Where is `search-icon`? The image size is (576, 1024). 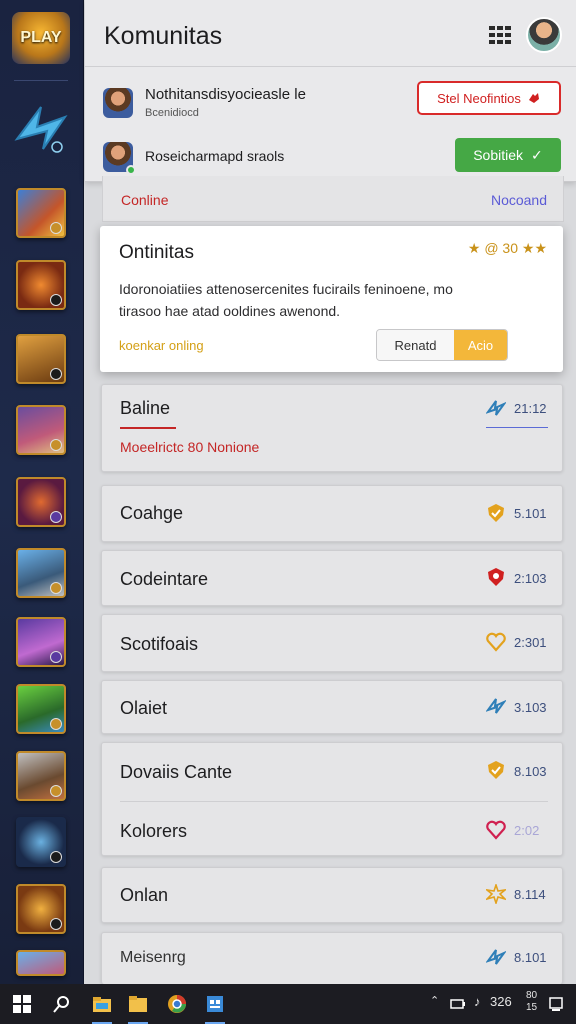 search-icon is located at coordinates (62, 1004).